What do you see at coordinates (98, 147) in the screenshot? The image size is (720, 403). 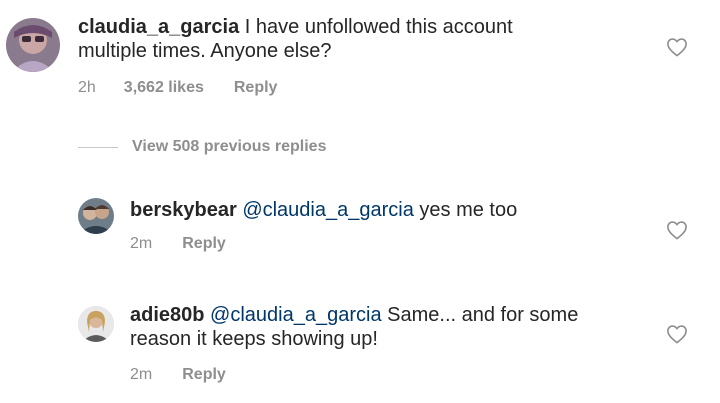 I see `divider-line` at bounding box center [98, 147].